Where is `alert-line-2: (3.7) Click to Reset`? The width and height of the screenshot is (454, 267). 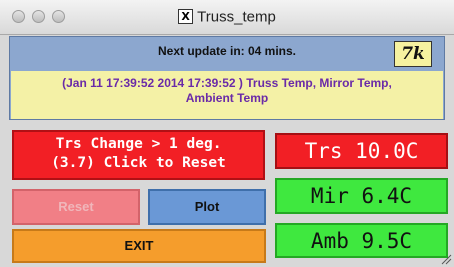 alert-line-2: (3.7) Click to Reset is located at coordinates (138, 163).